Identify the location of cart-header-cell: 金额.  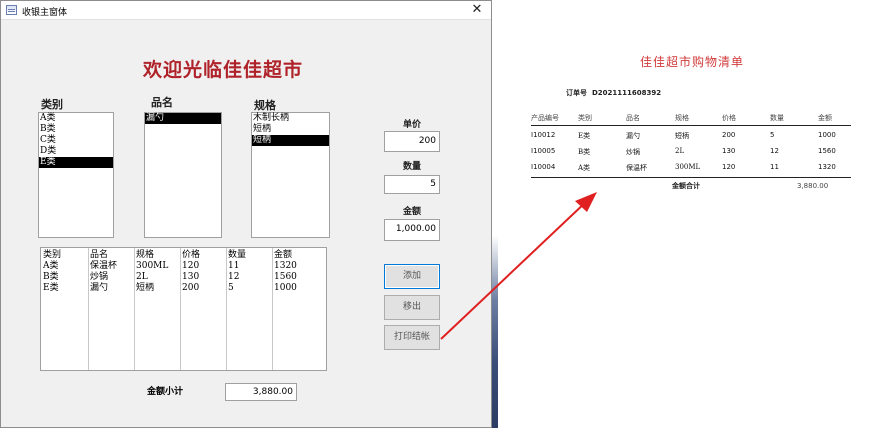
(283, 255).